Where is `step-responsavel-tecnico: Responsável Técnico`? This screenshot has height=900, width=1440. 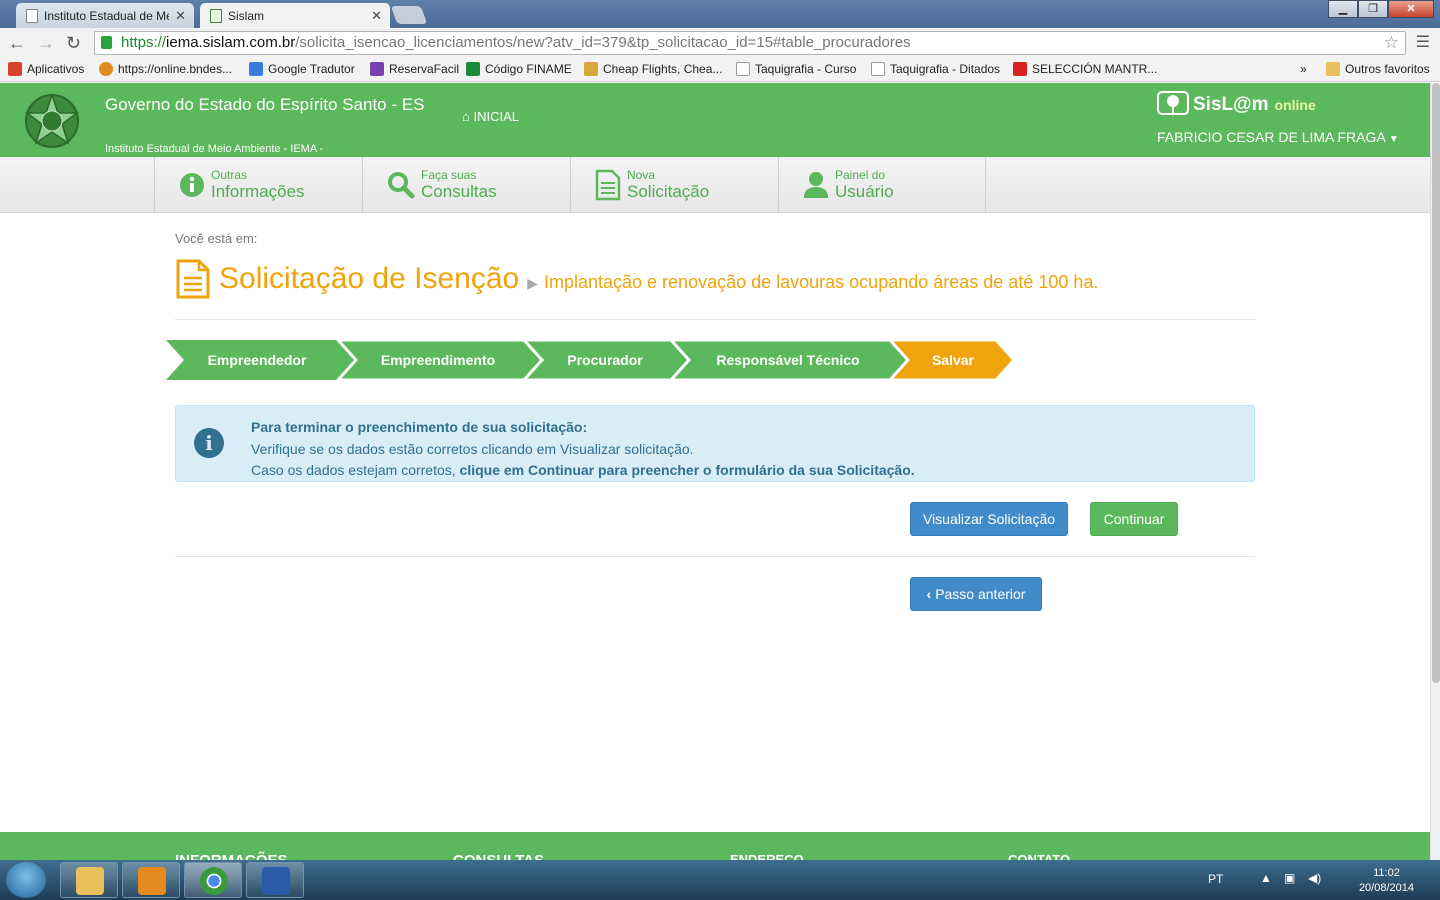 step-responsavel-tecnico: Responsável Técnico is located at coordinates (788, 360).